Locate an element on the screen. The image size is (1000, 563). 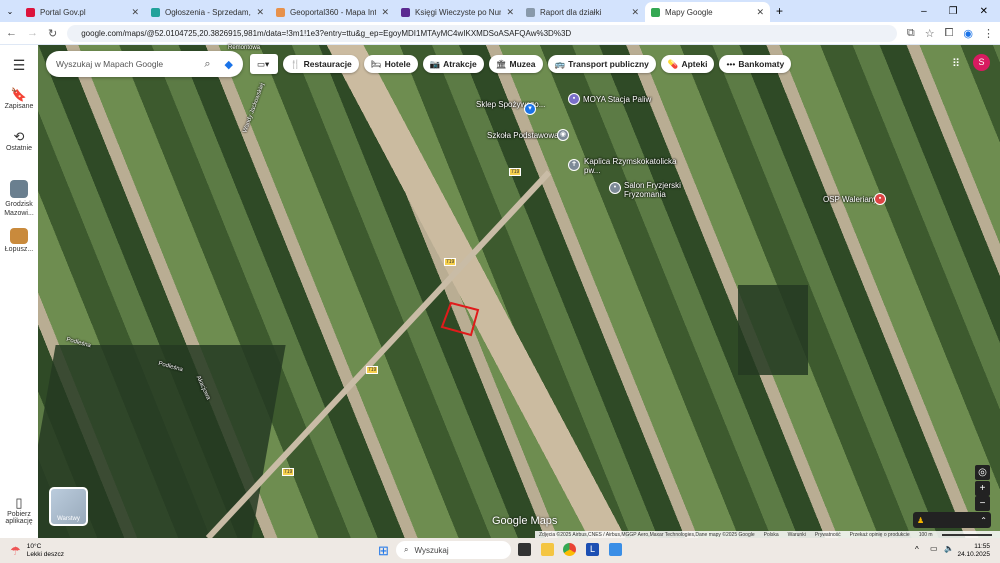
new-tab-button: + is located at coordinates (779, 11).